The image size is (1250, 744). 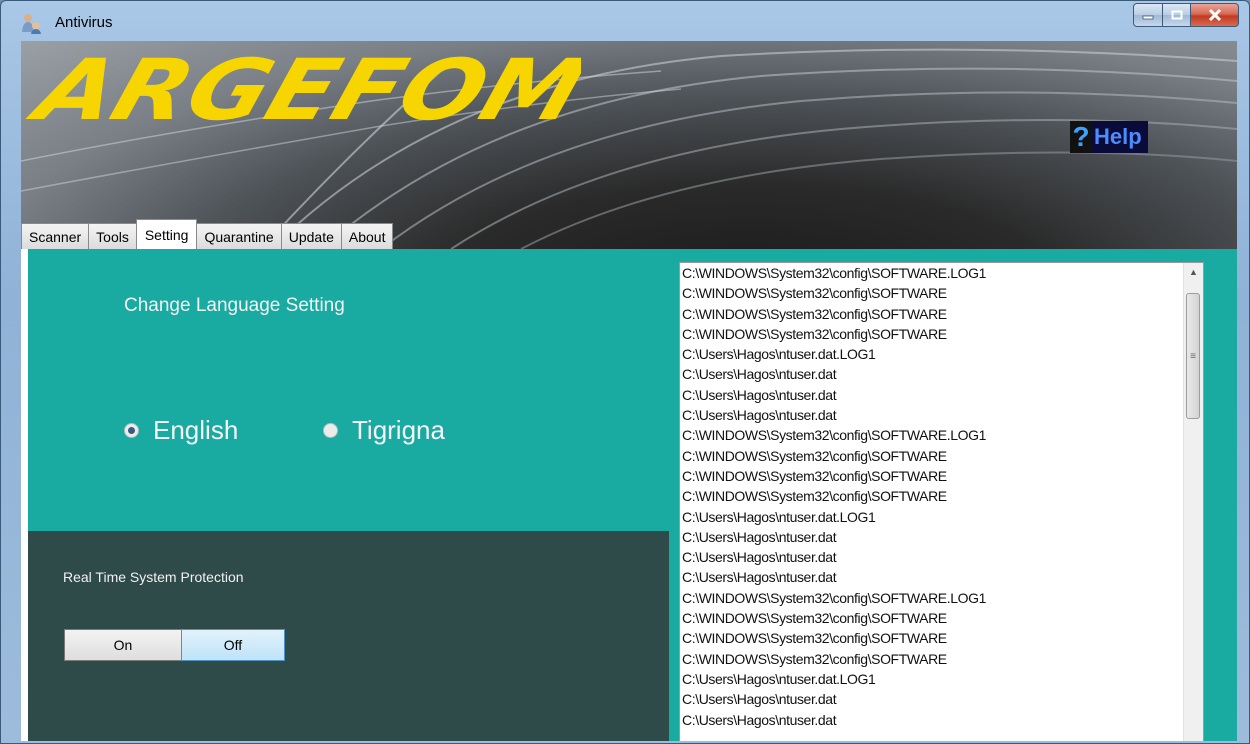 I want to click on protection-off-button: Off, so click(x=233, y=645).